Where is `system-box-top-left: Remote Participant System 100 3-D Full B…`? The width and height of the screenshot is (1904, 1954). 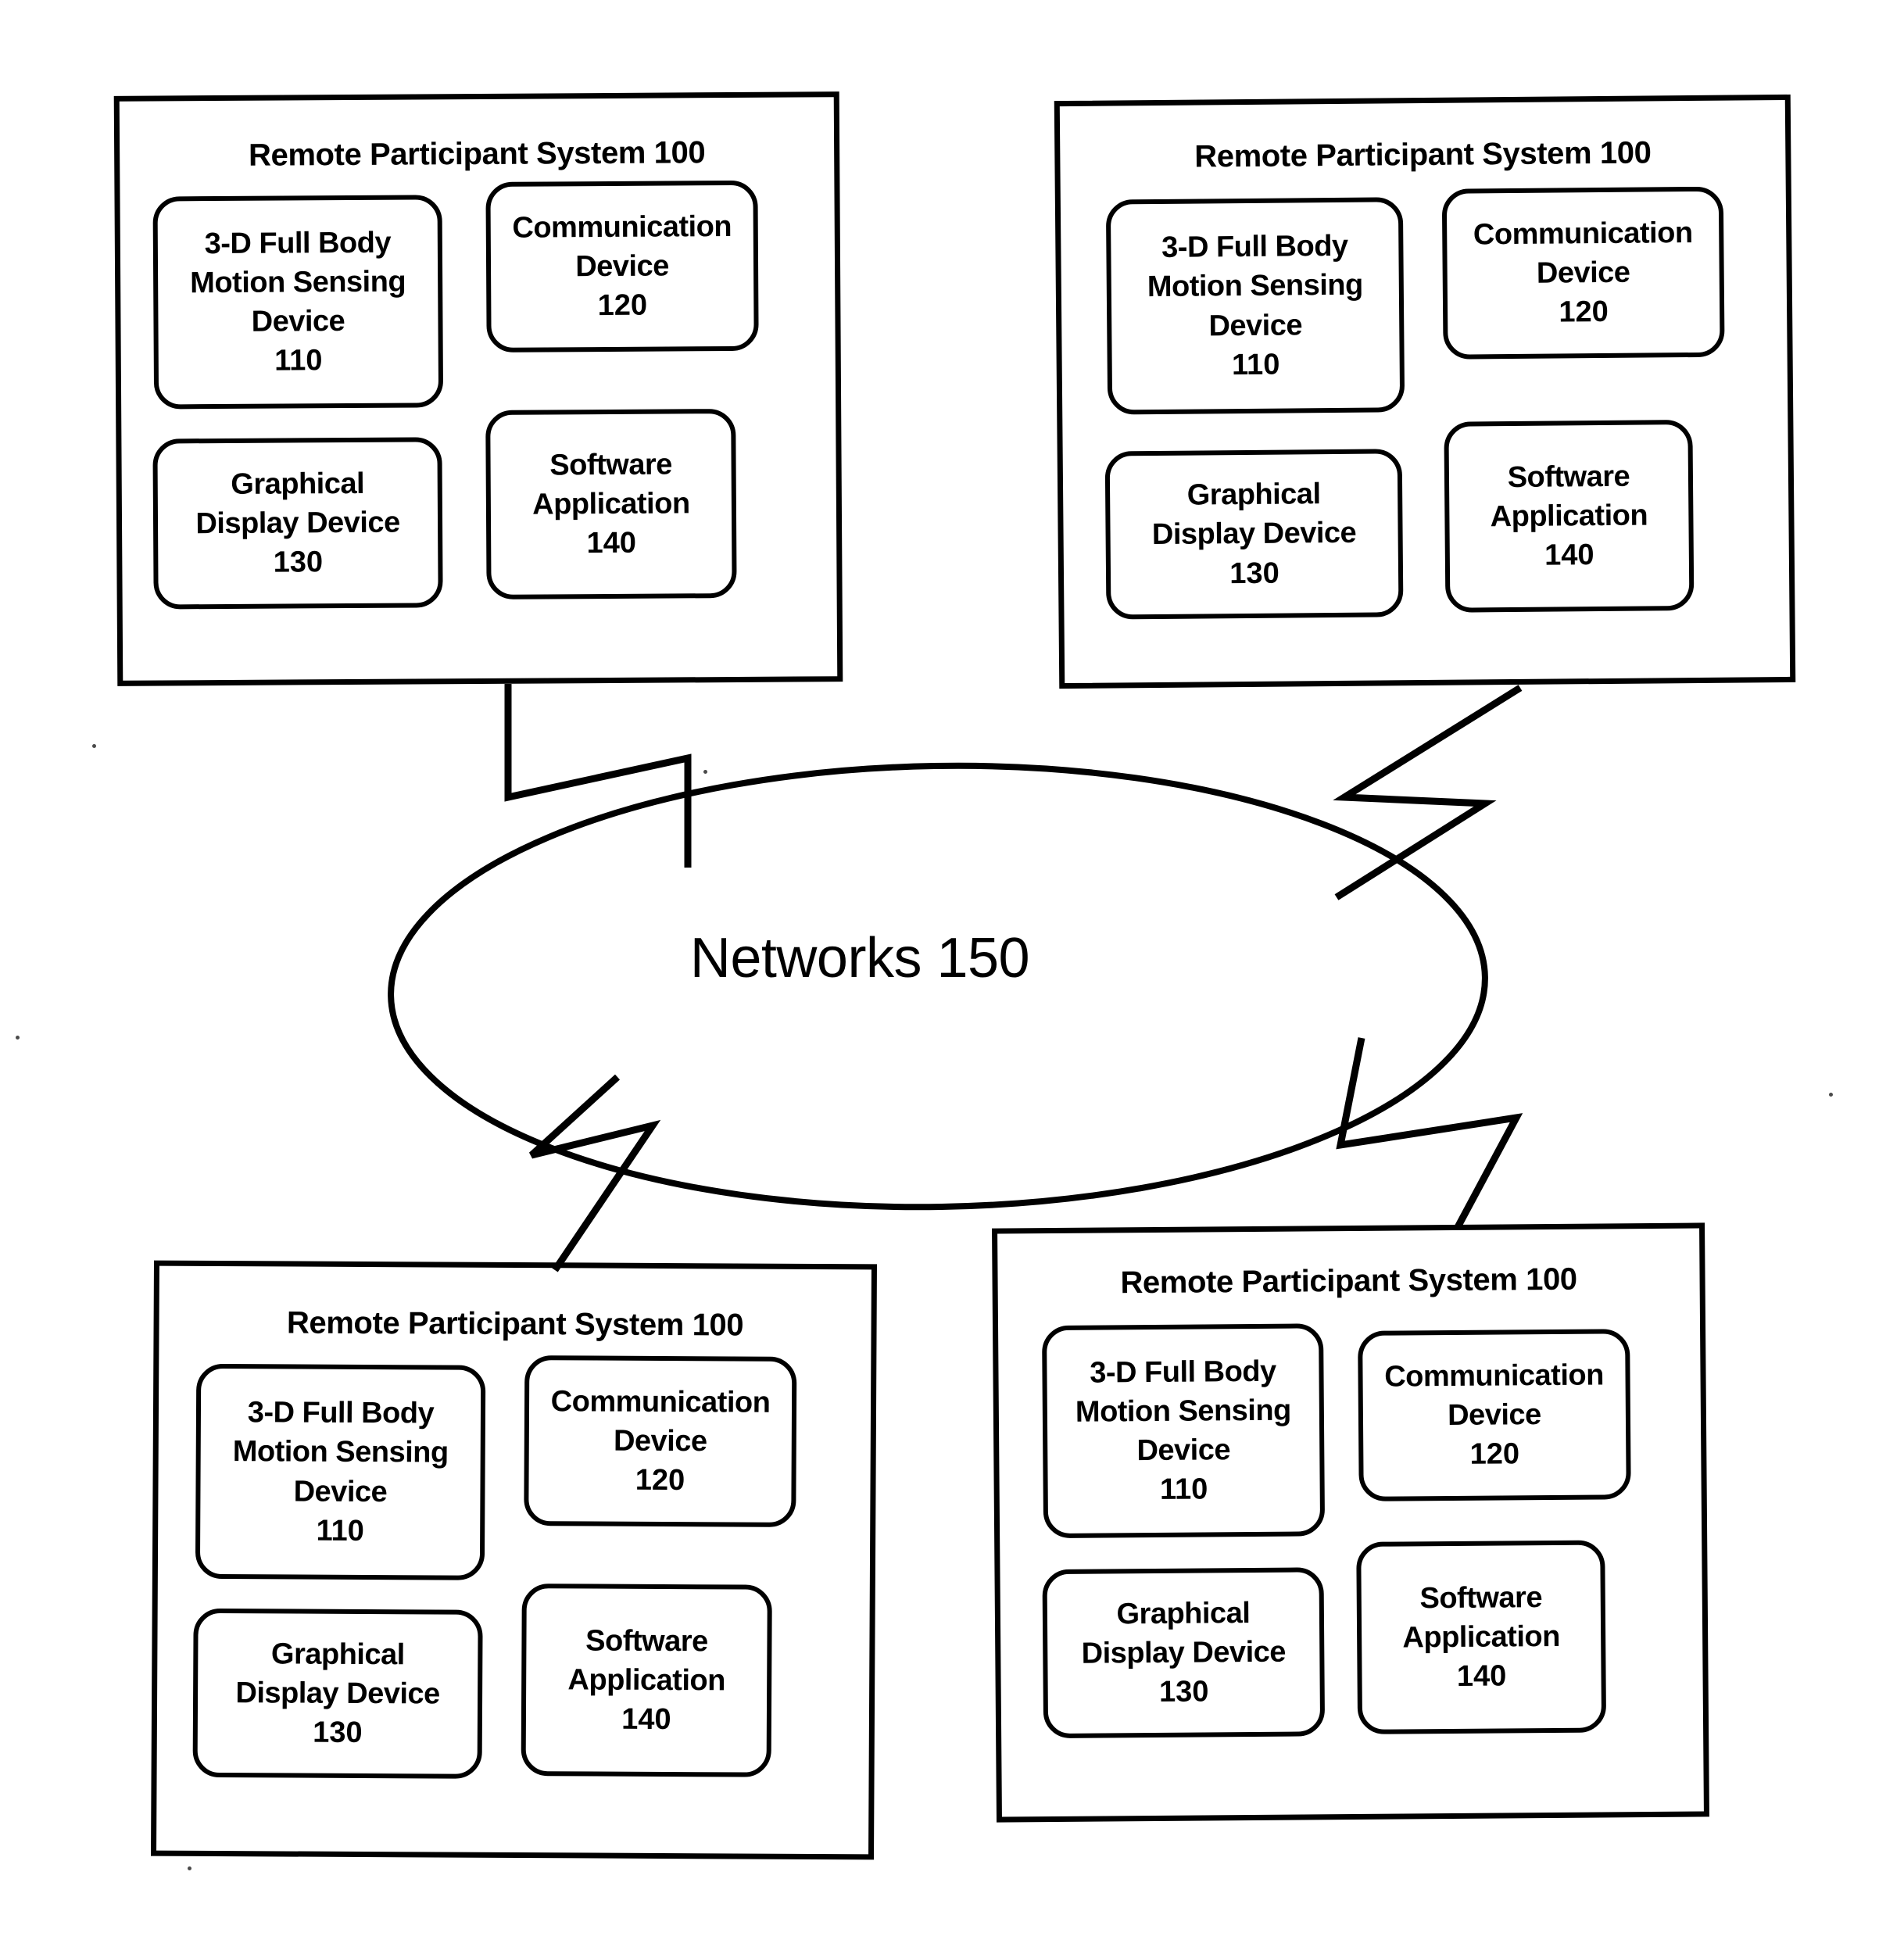
system-box-top-left: Remote Participant System 100 3-D Full B… is located at coordinates (478, 388).